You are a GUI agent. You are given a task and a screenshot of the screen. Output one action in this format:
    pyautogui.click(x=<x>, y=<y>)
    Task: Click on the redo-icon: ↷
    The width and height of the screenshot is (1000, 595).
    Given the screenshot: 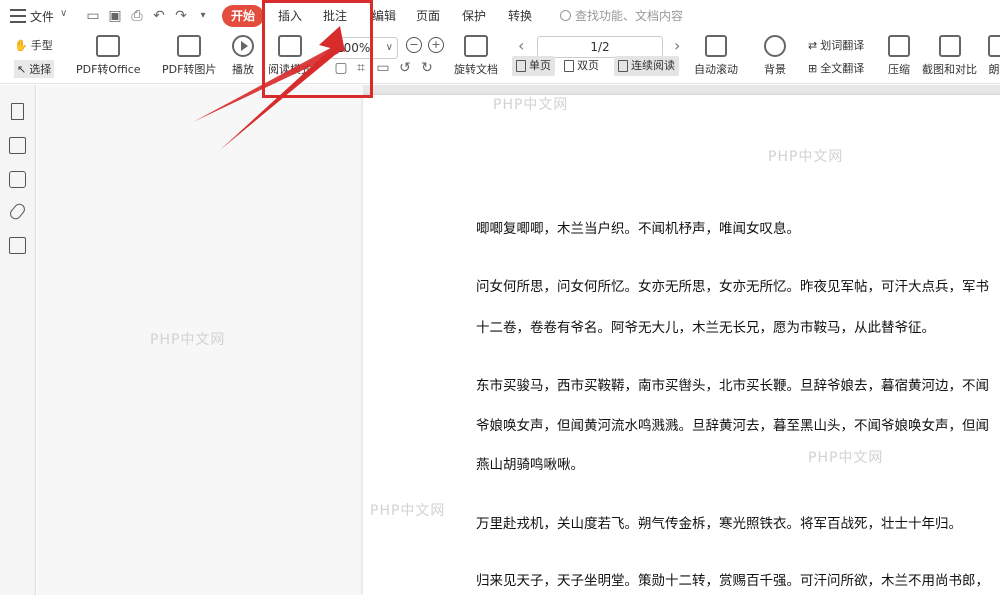 What is the action you would take?
    pyautogui.click(x=181, y=16)
    